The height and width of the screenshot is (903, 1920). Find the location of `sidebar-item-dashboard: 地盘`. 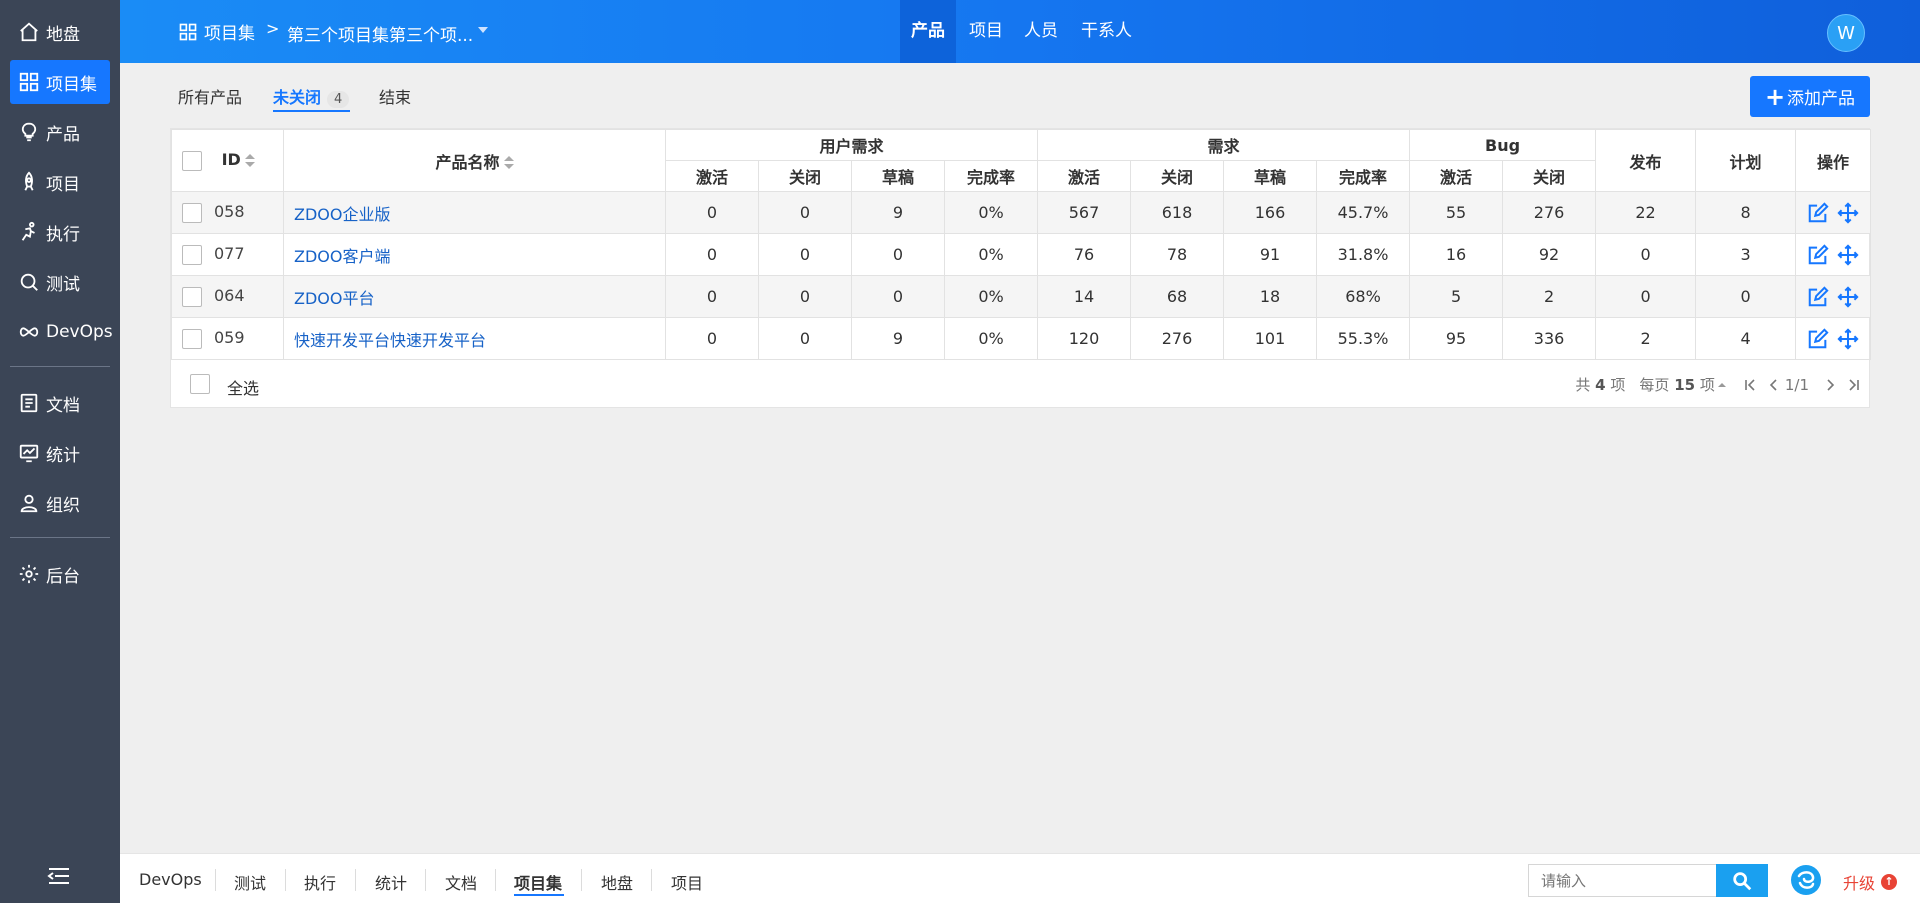

sidebar-item-dashboard: 地盘 is located at coordinates (60, 32).